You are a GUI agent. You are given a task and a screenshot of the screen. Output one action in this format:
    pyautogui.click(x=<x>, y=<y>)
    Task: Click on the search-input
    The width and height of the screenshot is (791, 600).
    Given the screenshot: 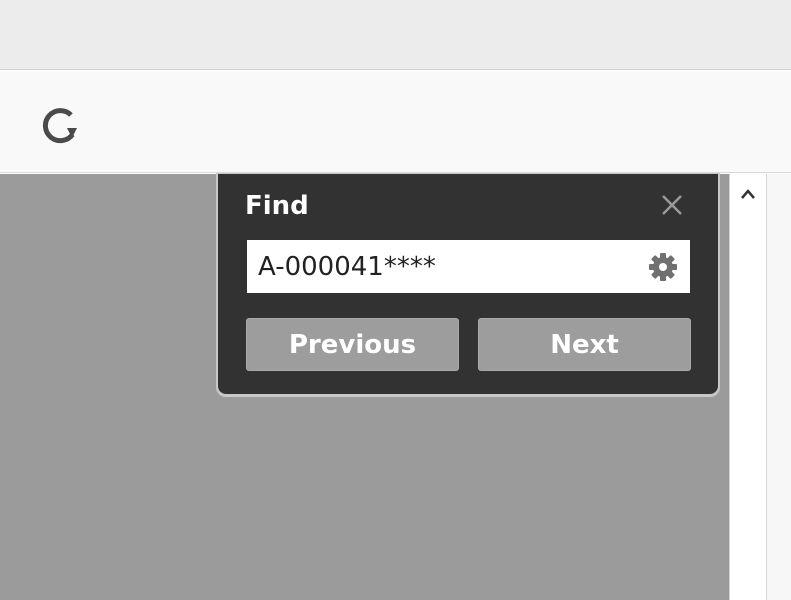 What is the action you would take?
    pyautogui.click(x=442, y=266)
    